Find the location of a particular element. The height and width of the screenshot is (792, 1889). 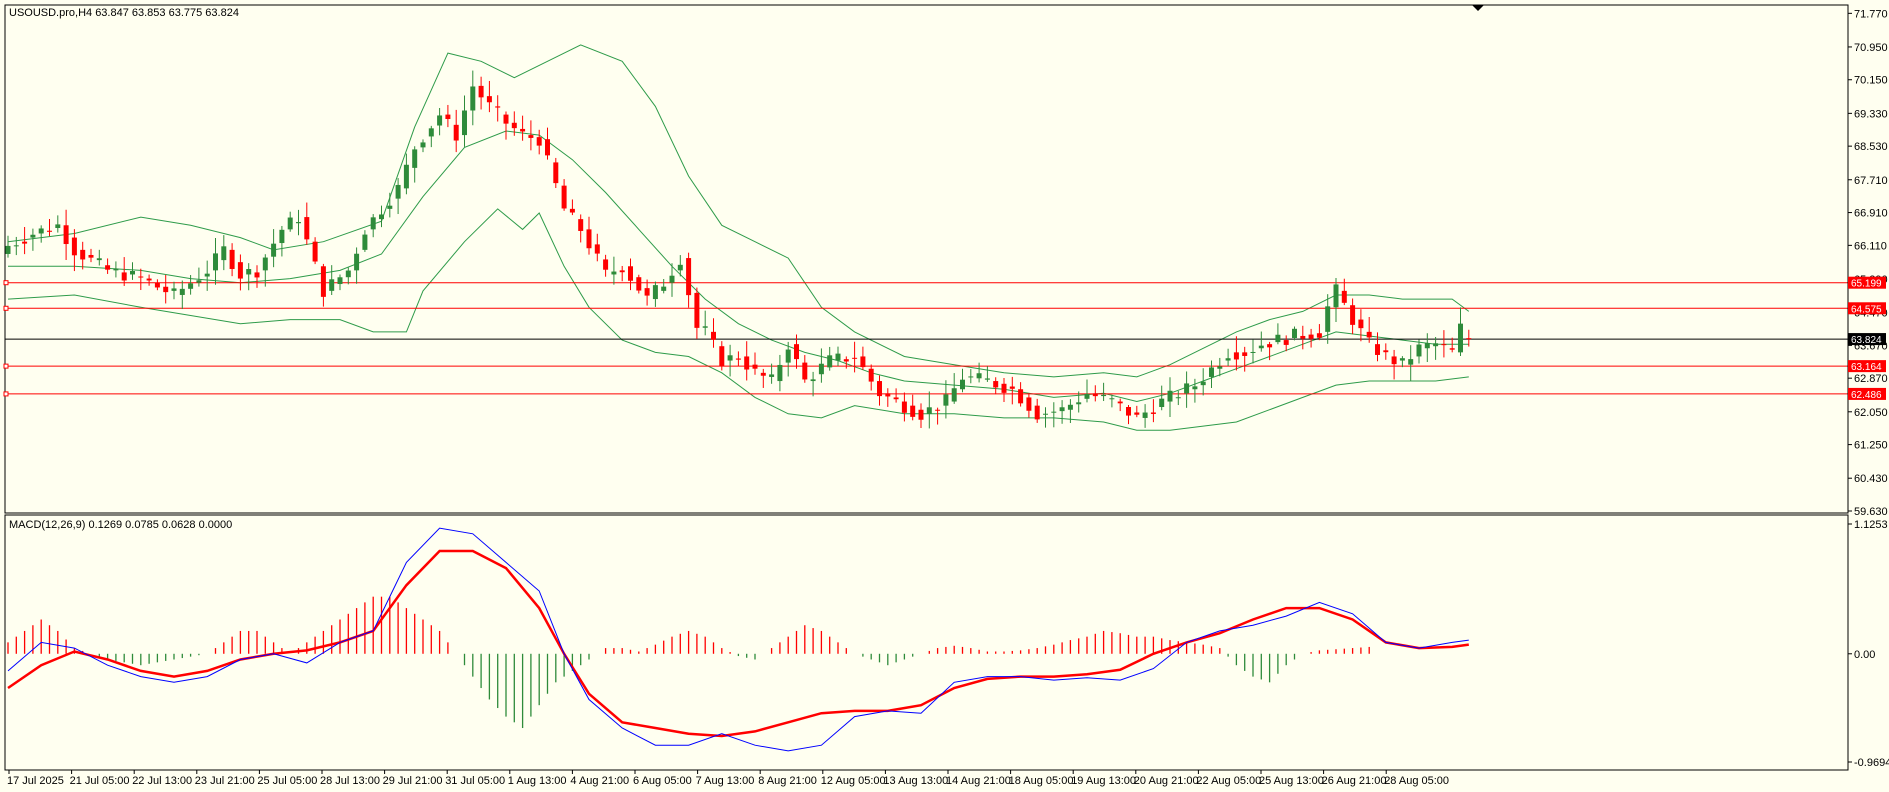

macd-tick-label: 0.00 is located at coordinates (1864, 655).